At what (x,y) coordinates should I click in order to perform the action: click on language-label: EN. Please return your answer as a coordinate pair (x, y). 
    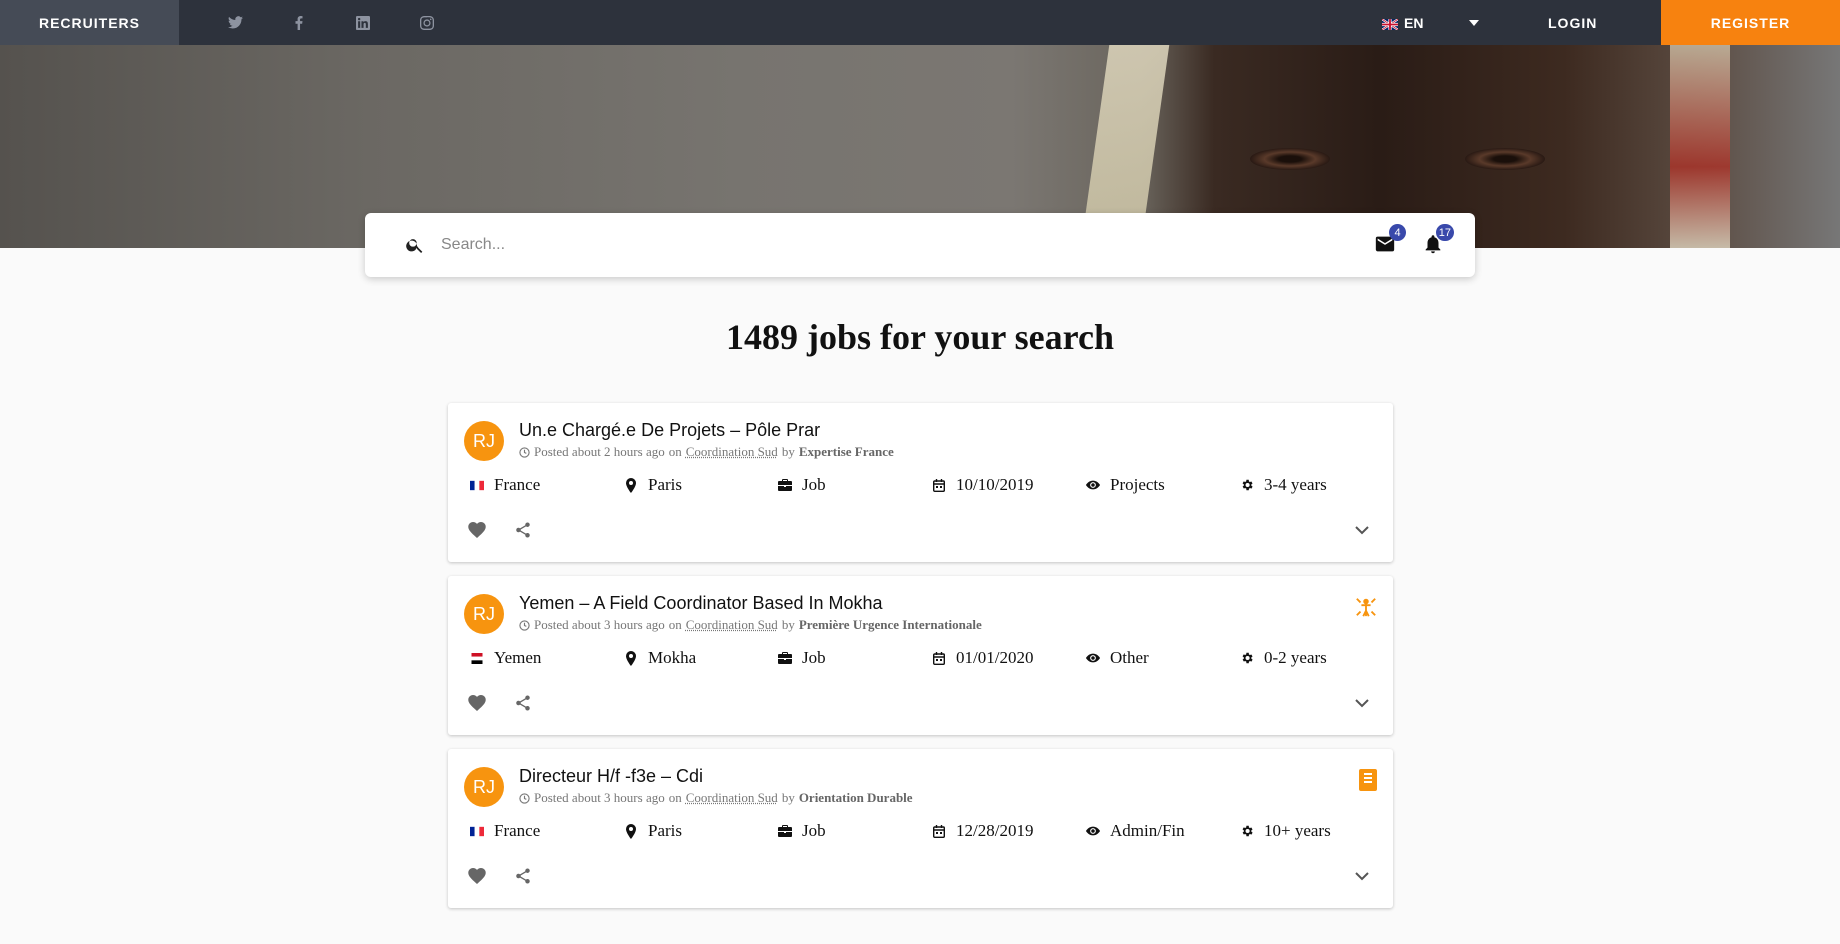
    Looking at the image, I should click on (1414, 22).